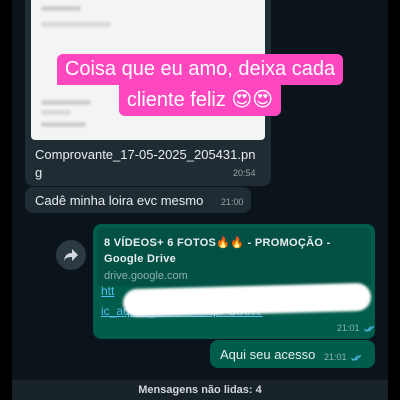 Image resolution: width=400 pixels, height=400 pixels. I want to click on unread-messages-divider: Mensagens não lidas: 4, so click(200, 390).